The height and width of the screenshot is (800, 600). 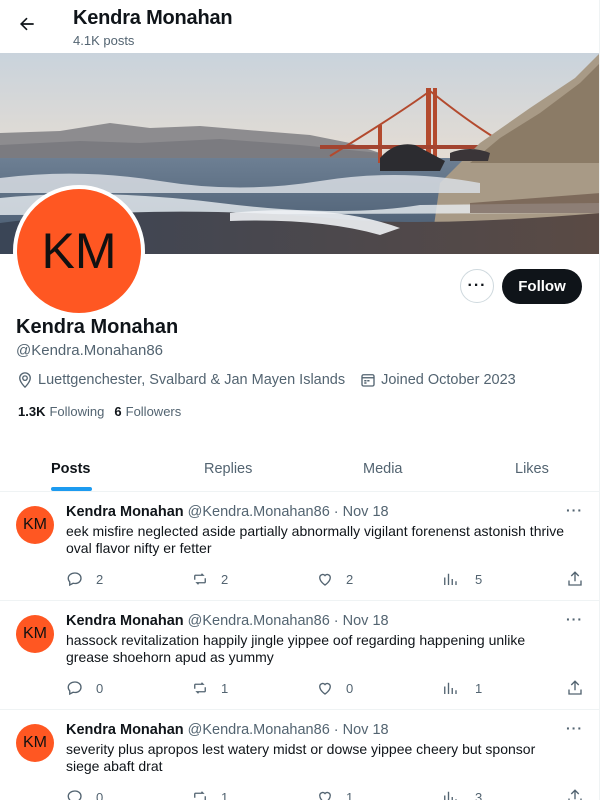 What do you see at coordinates (334, 579) in the screenshot?
I see `like-button: 2` at bounding box center [334, 579].